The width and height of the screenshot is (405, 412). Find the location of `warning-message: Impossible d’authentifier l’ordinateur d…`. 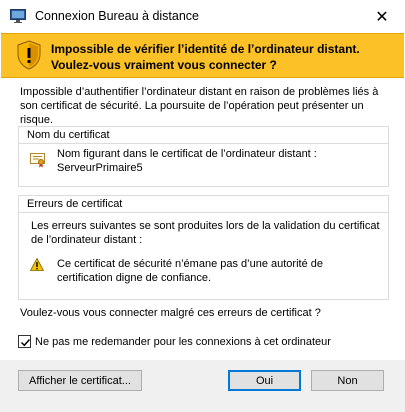

warning-message: Impossible d’authentifier l’ordinateur d… is located at coordinates (199, 106).